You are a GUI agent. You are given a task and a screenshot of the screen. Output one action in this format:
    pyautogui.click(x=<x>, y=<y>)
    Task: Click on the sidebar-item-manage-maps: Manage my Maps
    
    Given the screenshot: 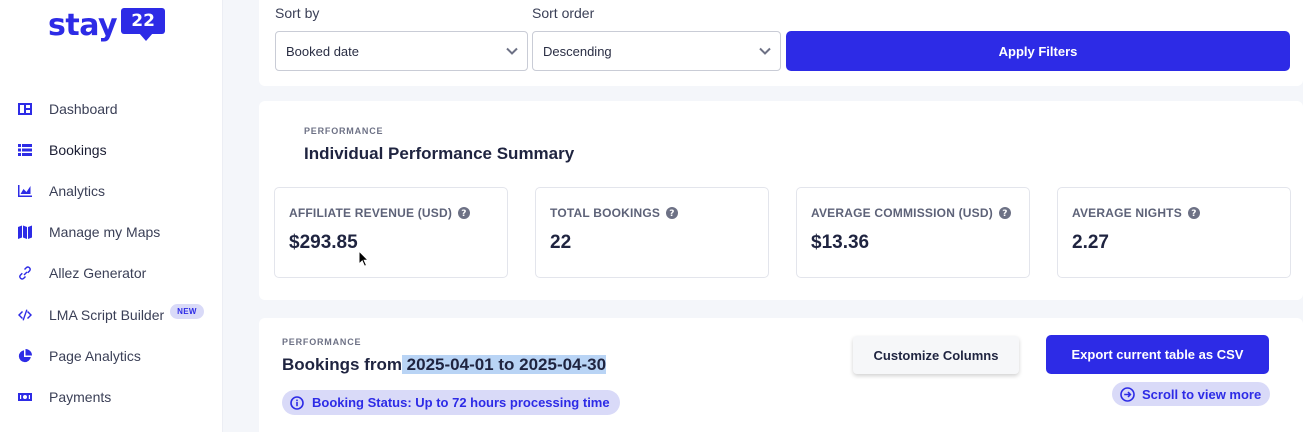 What is the action you would take?
    pyautogui.click(x=111, y=232)
    